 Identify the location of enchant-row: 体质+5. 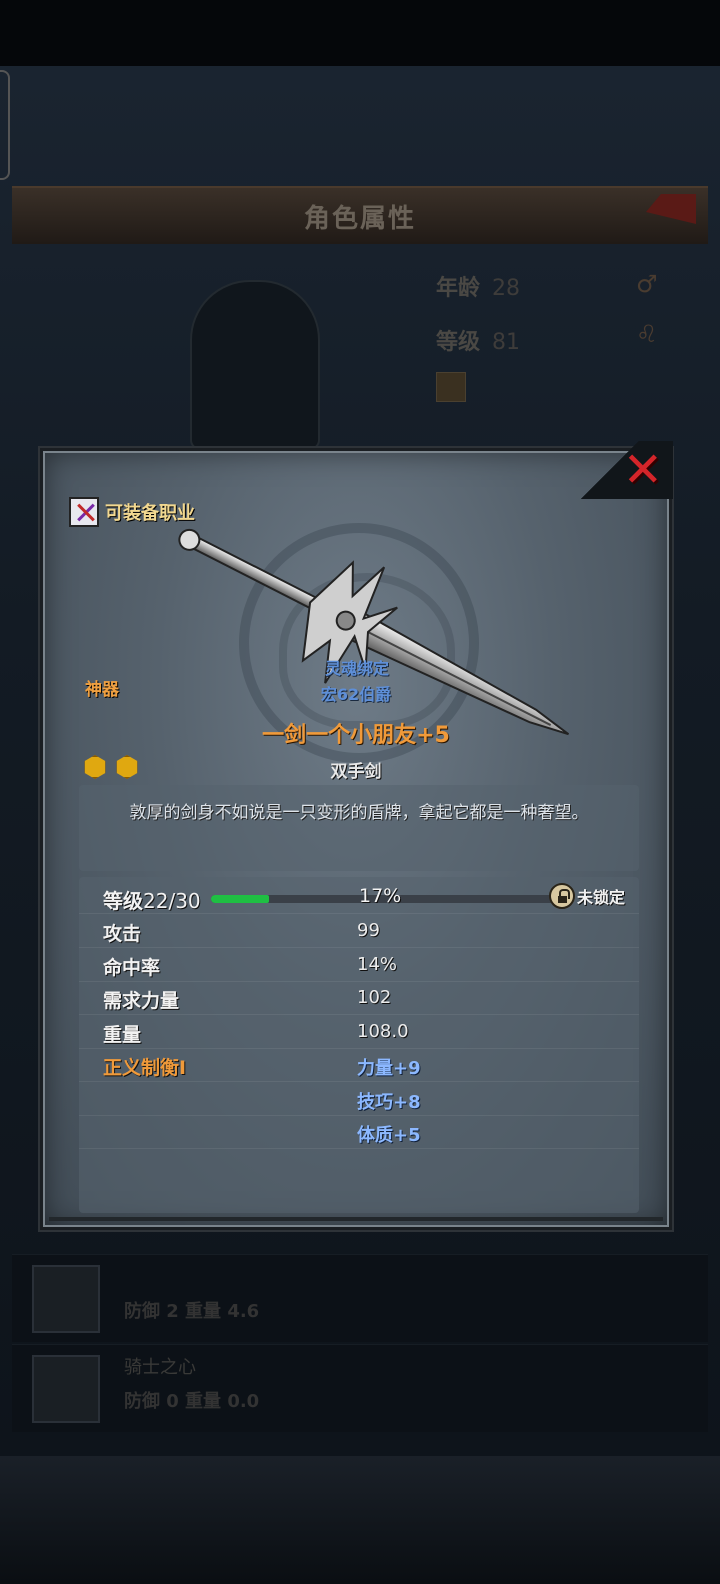
(359, 1132).